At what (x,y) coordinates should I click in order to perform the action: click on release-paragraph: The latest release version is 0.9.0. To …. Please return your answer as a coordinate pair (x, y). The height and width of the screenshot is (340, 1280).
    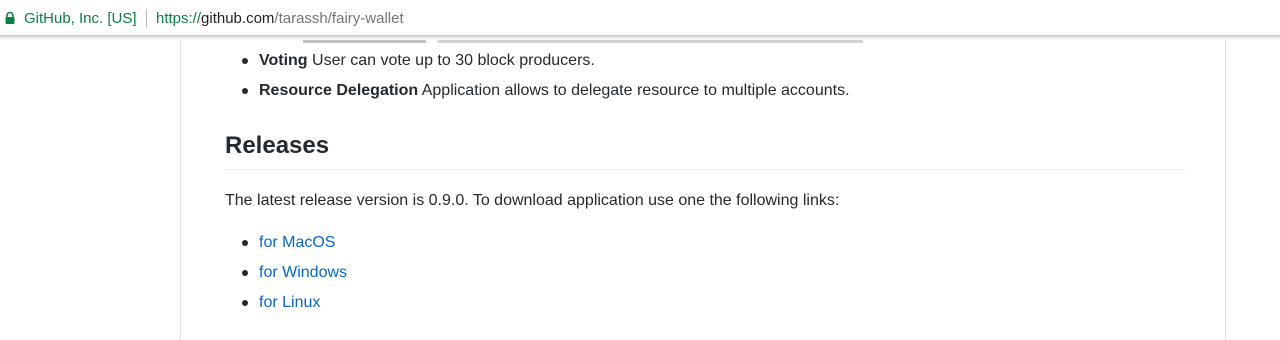
    Looking at the image, I should click on (532, 200).